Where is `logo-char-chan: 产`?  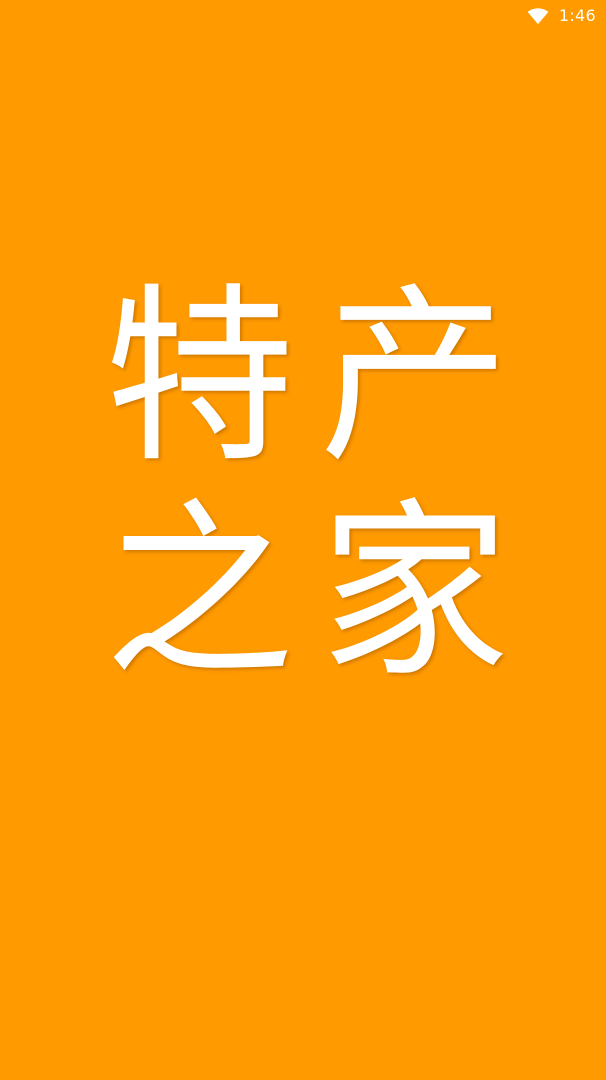 logo-char-chan: 产 is located at coordinates (414, 377).